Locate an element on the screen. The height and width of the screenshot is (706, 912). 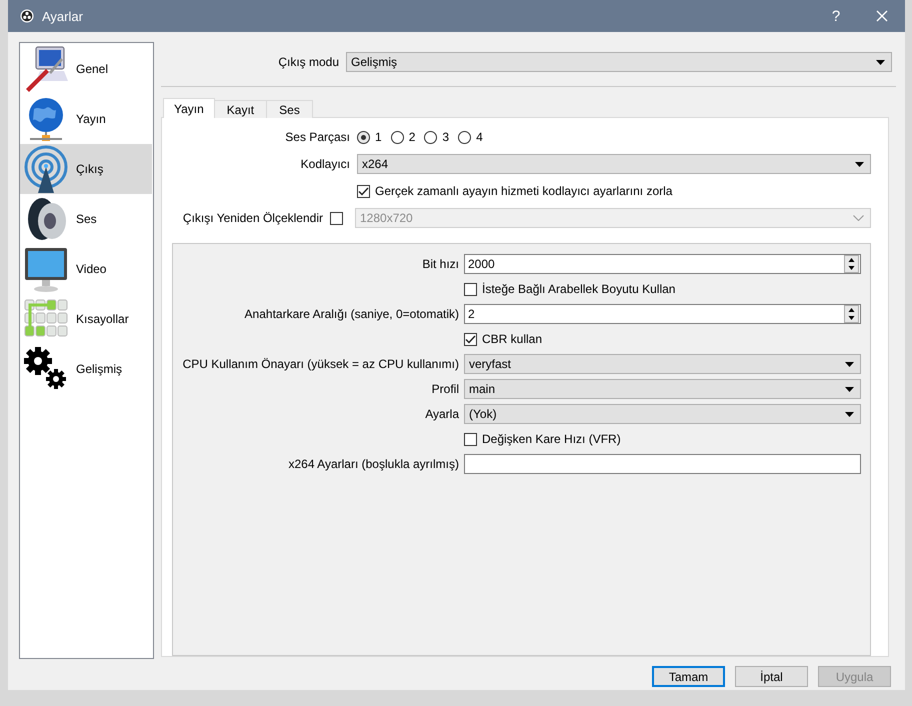
field-label: Ayarla is located at coordinates (441, 414).